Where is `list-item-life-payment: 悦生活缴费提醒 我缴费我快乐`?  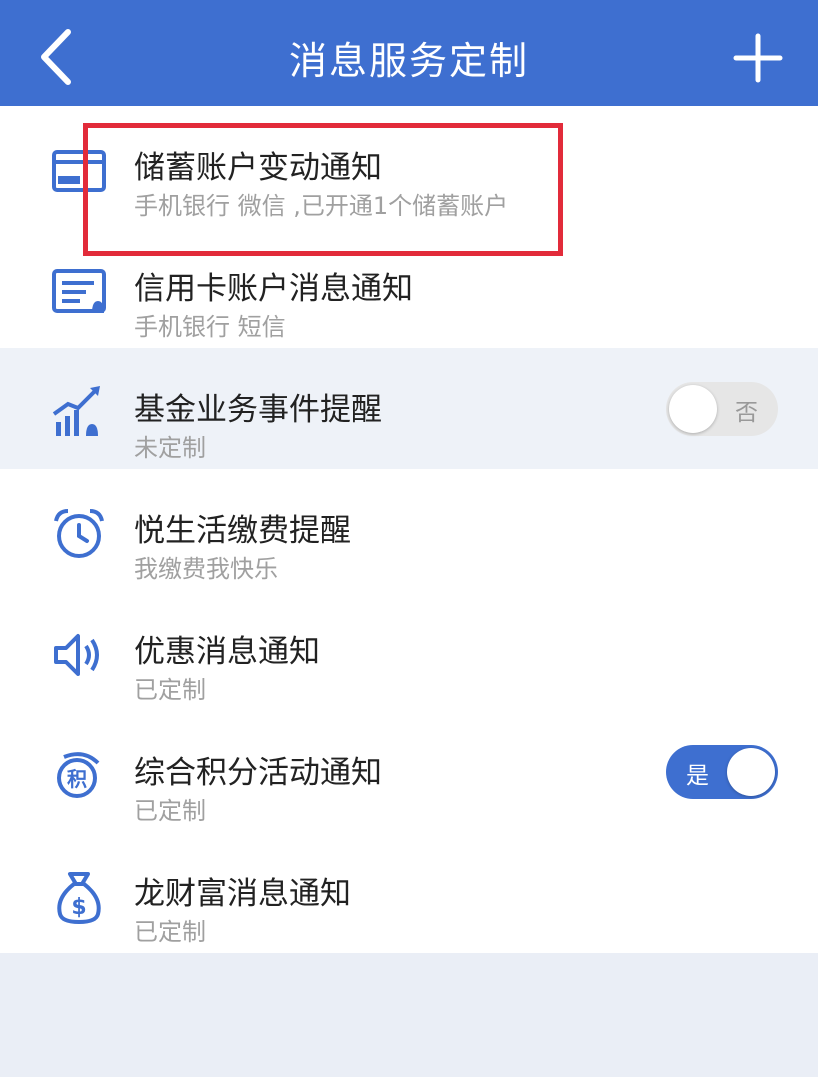
list-item-life-payment: 悦生活缴费提醒 我缴费我快乐 is located at coordinates (409, 529).